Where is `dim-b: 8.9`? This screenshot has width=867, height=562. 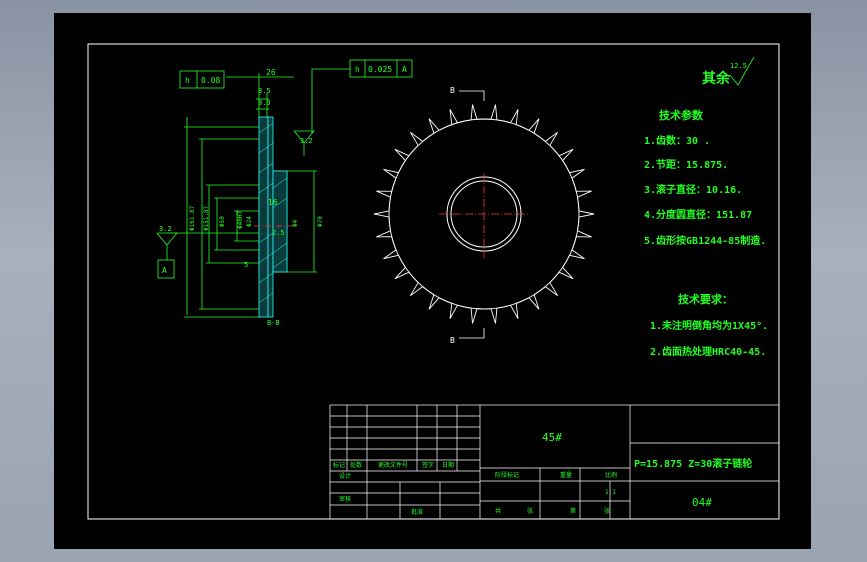 dim-b: 8.9 is located at coordinates (264, 103).